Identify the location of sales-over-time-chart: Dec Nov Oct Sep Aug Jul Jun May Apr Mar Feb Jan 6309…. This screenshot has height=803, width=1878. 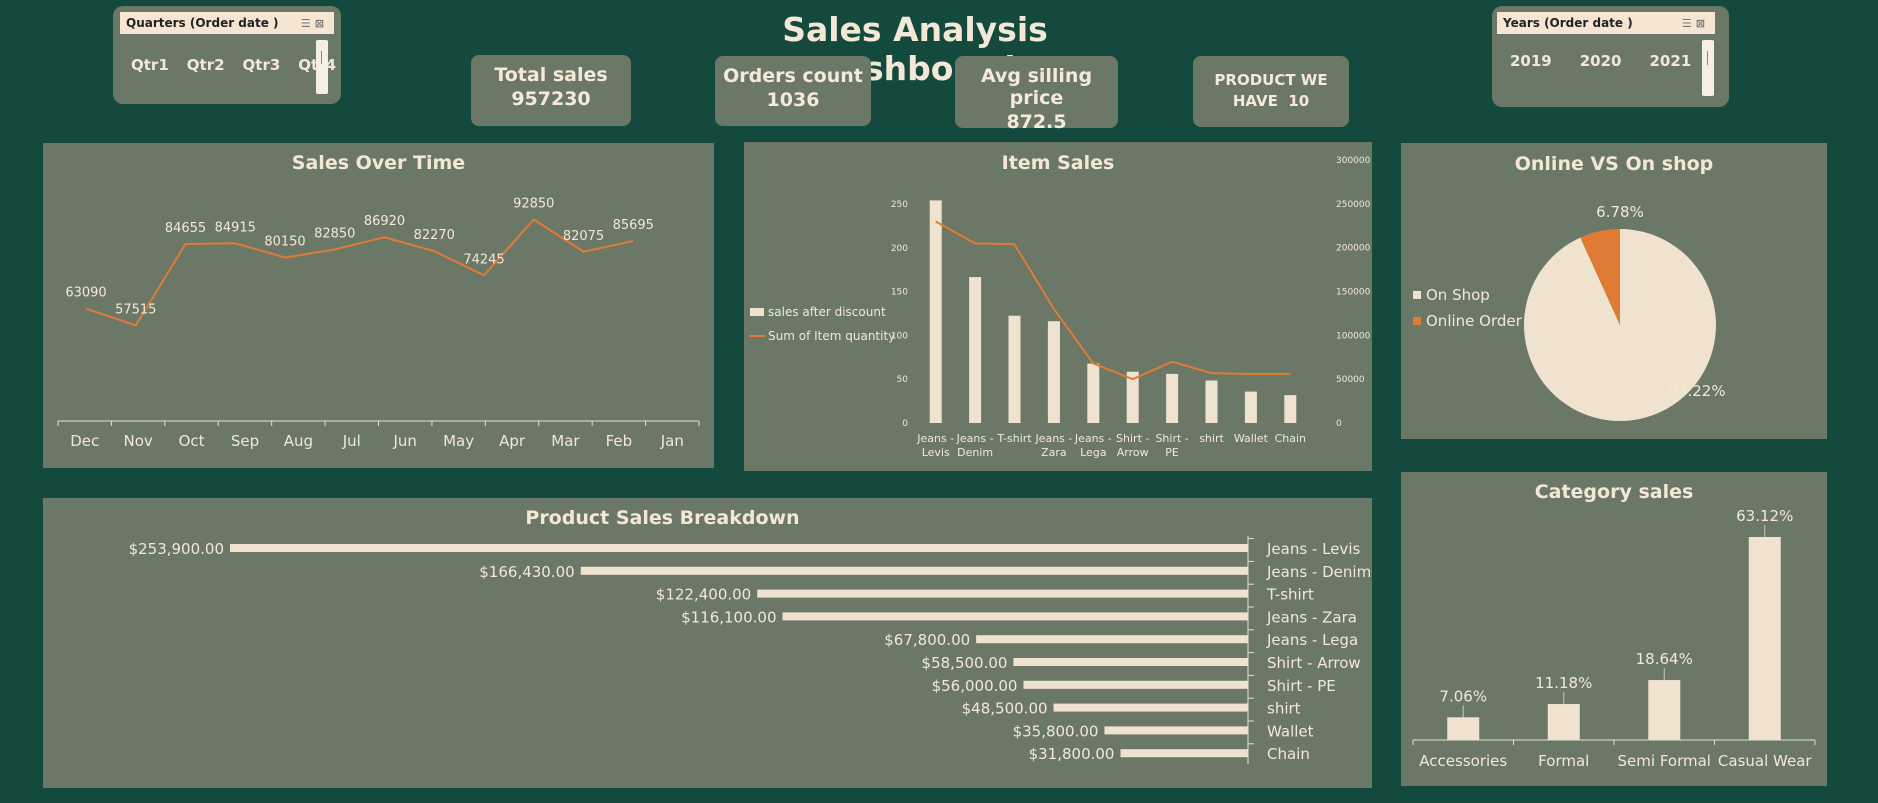
(378, 323).